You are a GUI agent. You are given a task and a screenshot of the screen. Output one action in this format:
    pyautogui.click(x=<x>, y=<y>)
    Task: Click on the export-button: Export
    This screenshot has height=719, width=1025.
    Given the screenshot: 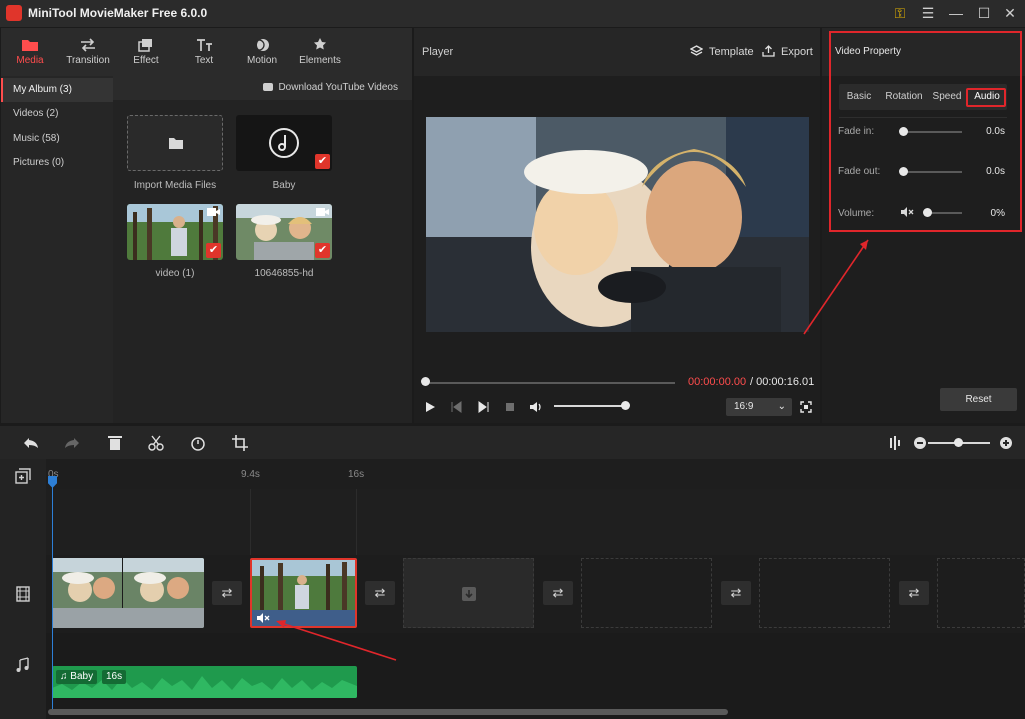 What is the action you would take?
    pyautogui.click(x=787, y=51)
    